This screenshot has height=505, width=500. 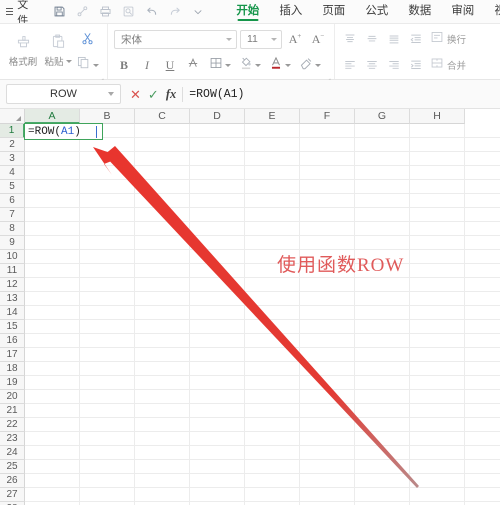 What do you see at coordinates (482, 229) in the screenshot?
I see `cell-I8` at bounding box center [482, 229].